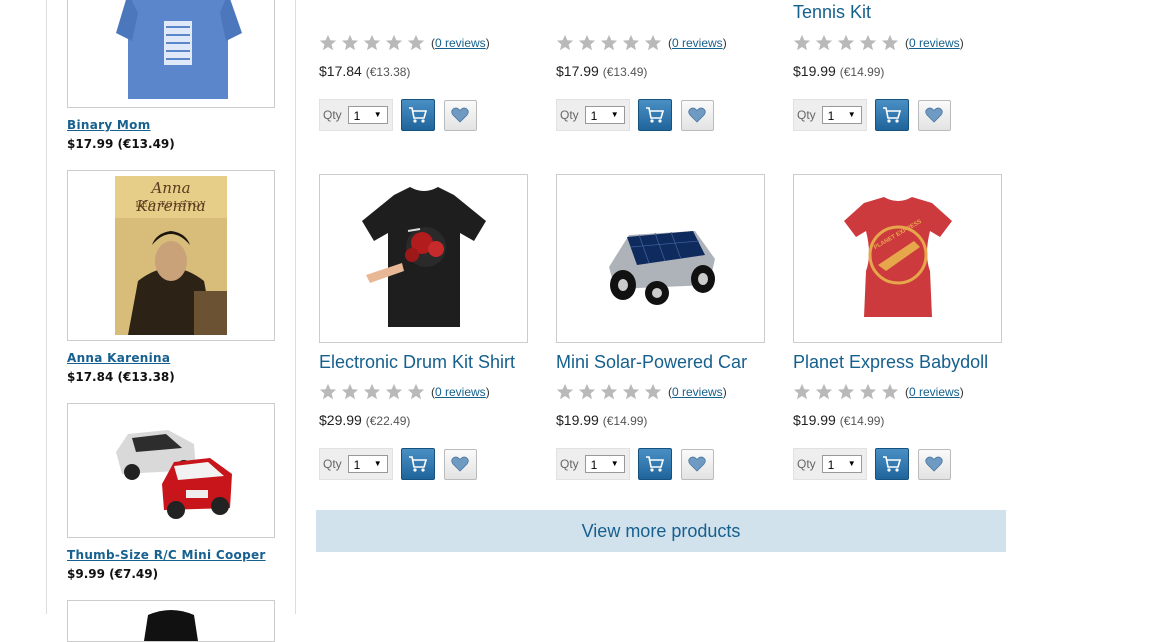 The width and height of the screenshot is (1154, 642). I want to click on sidebar-product-name: Thumb-Size R/C Mini Cooper, so click(171, 555).